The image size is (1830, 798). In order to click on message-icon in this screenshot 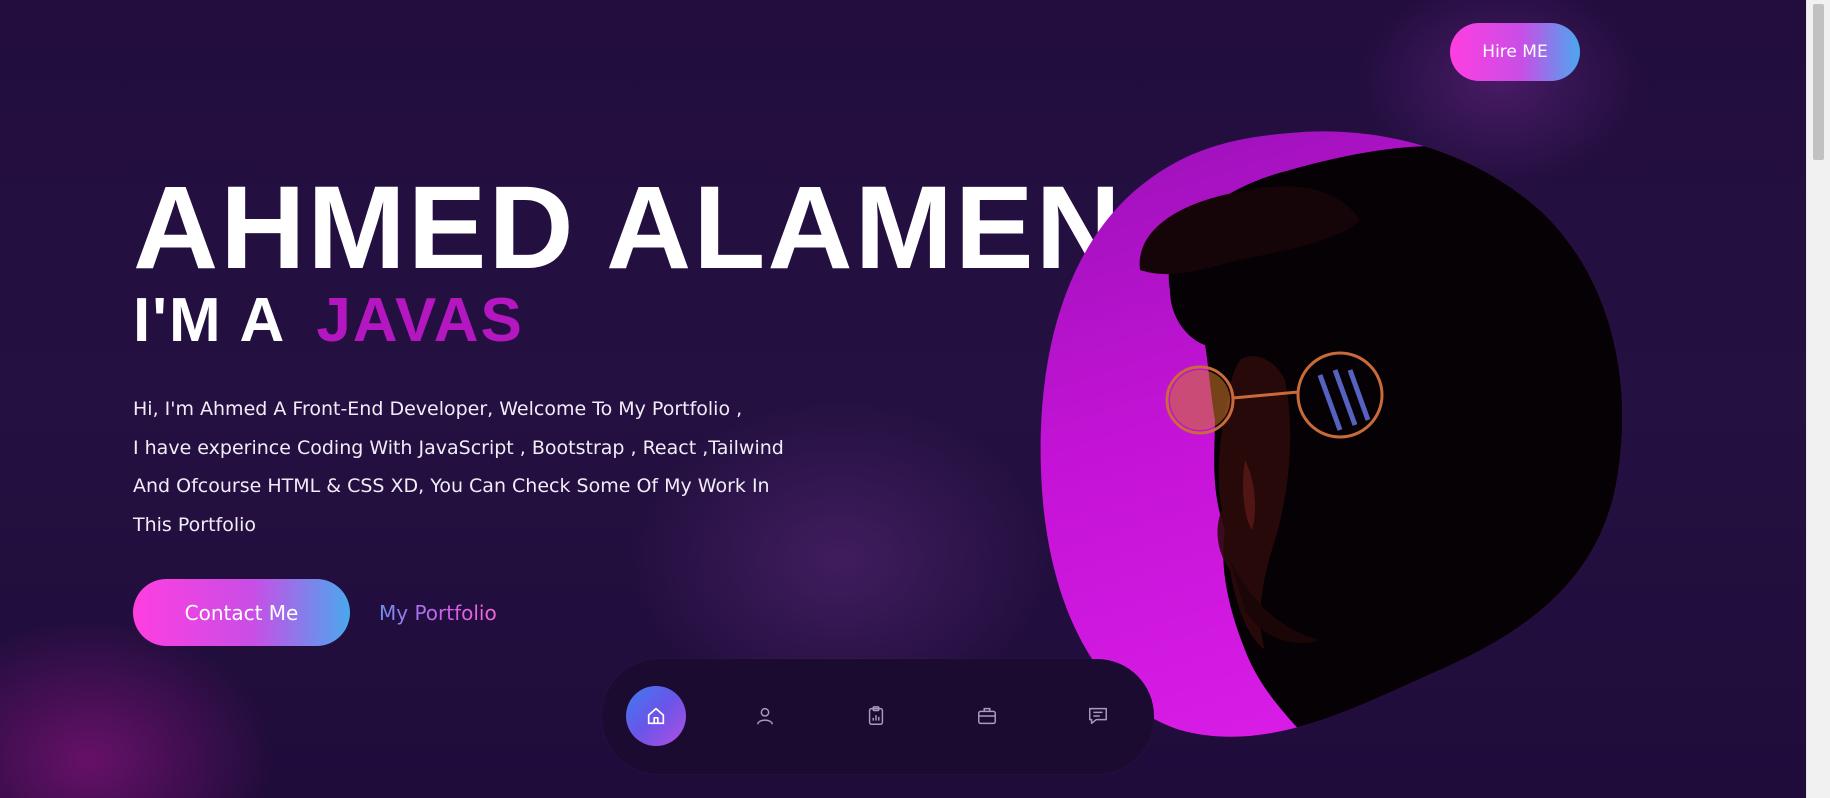, I will do `click(1098, 716)`.